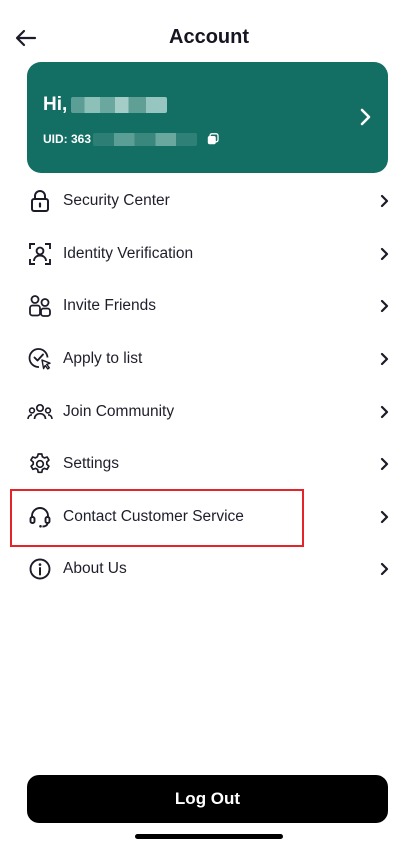 Image resolution: width=418 pixels, height=846 pixels. I want to click on menu-item-join-community: Join Community, so click(209, 411).